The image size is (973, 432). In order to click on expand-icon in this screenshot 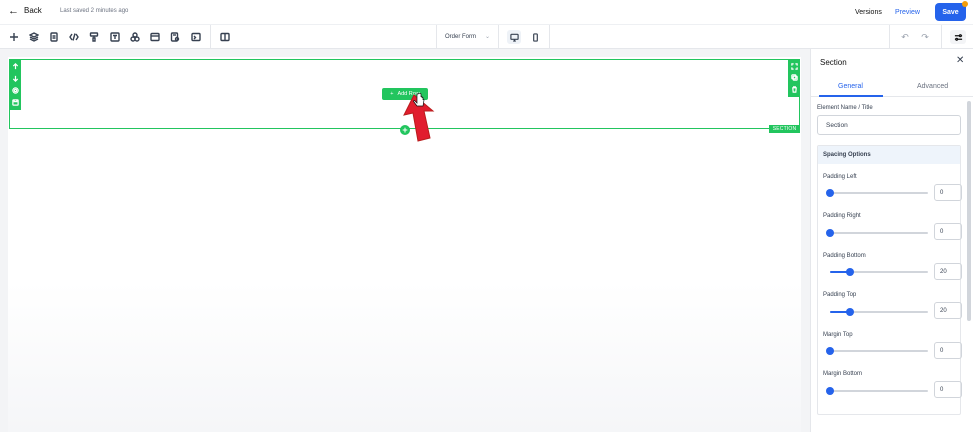, I will do `click(794, 67)`.